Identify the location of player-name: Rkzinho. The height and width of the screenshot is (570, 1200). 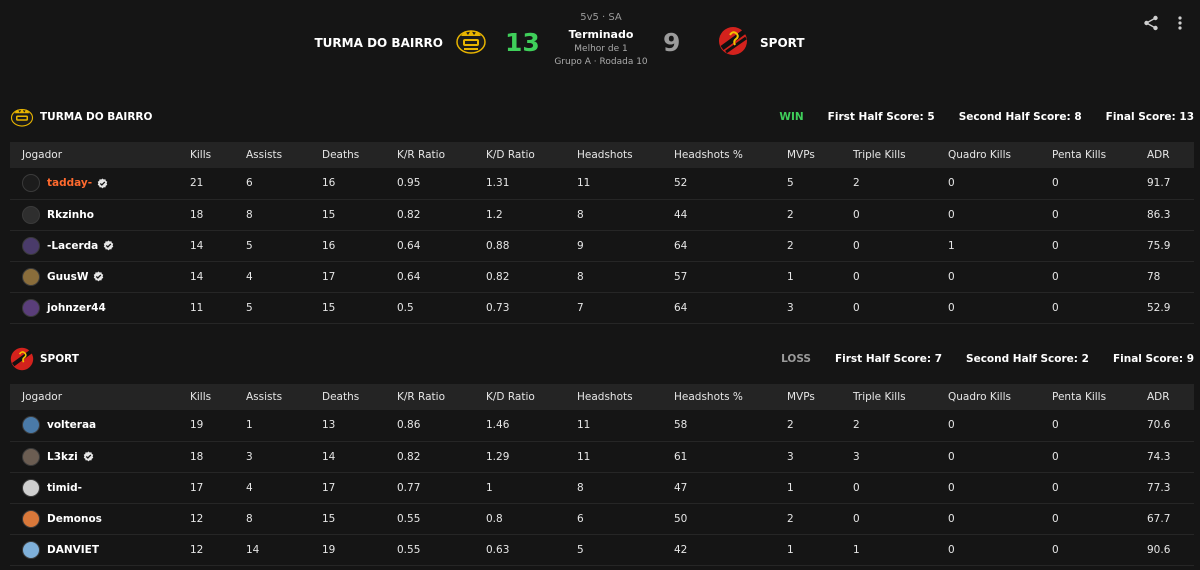
(70, 215).